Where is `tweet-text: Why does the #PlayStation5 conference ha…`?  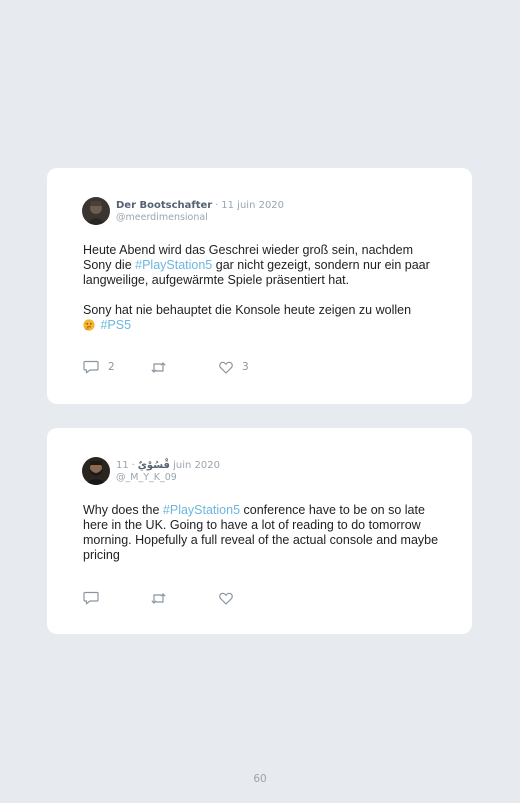 tweet-text: Why does the #PlayStation5 conference ha… is located at coordinates (263, 533).